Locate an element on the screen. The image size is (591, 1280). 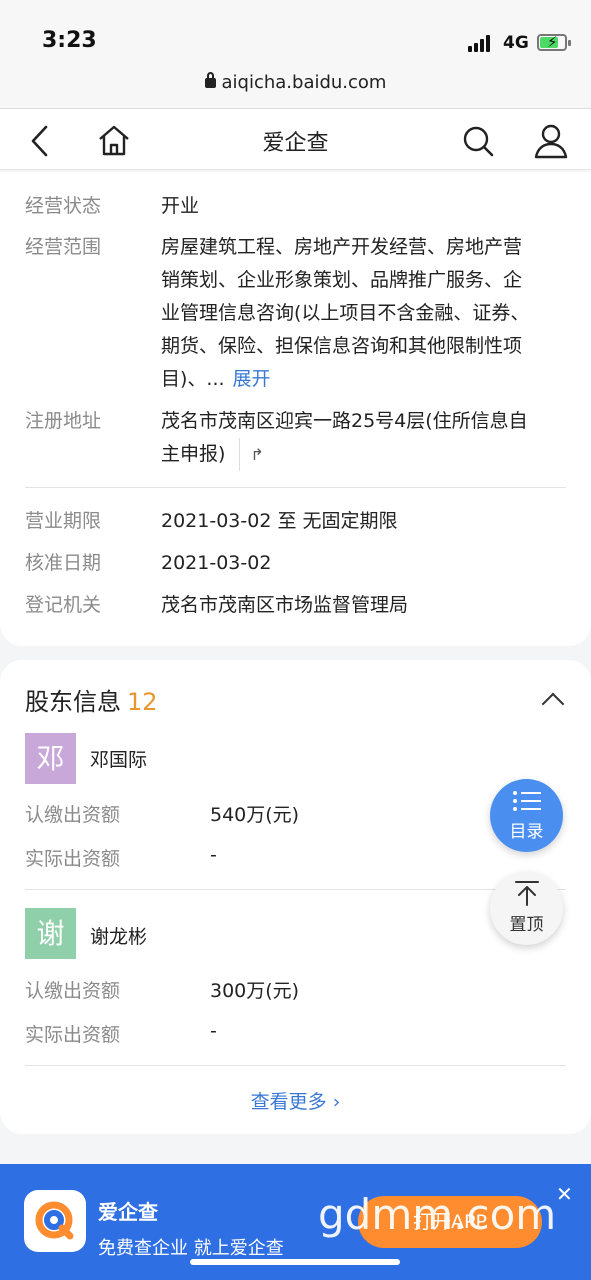
home-indicator is located at coordinates (295, 1262).